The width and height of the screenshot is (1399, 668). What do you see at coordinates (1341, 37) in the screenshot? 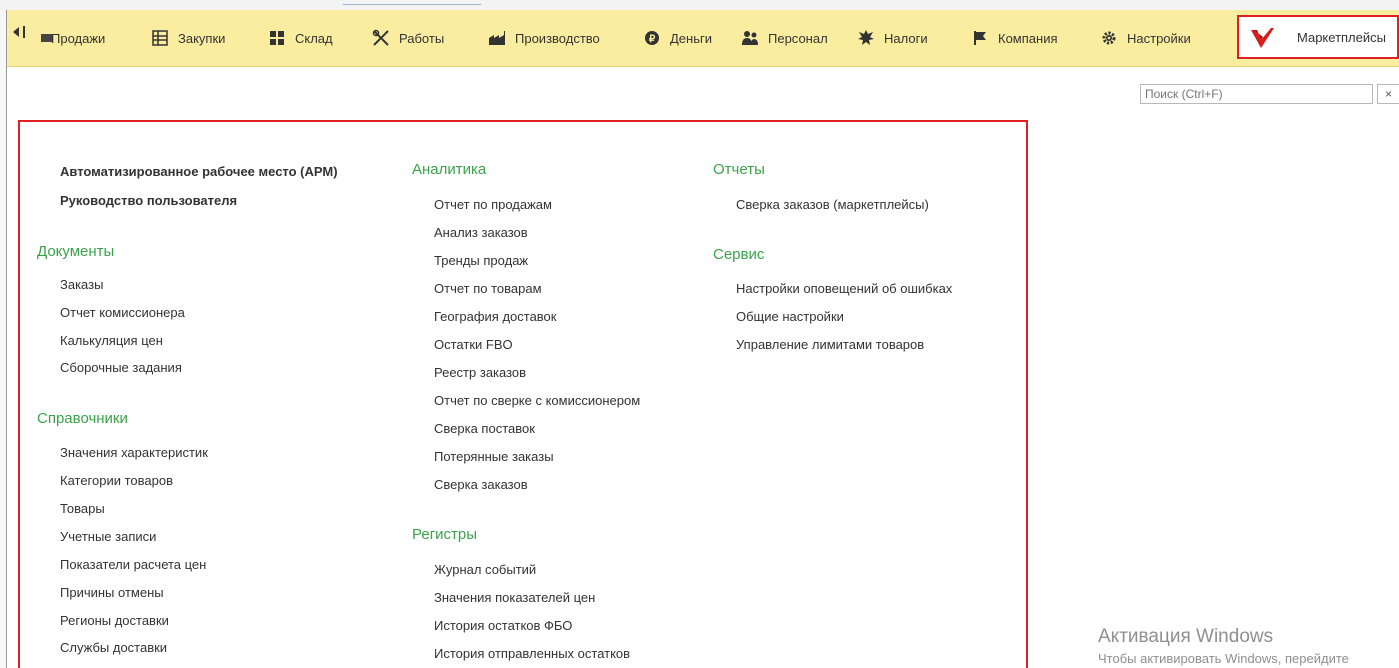
I see `nav-item-label: Маркетплейсы` at bounding box center [1341, 37].